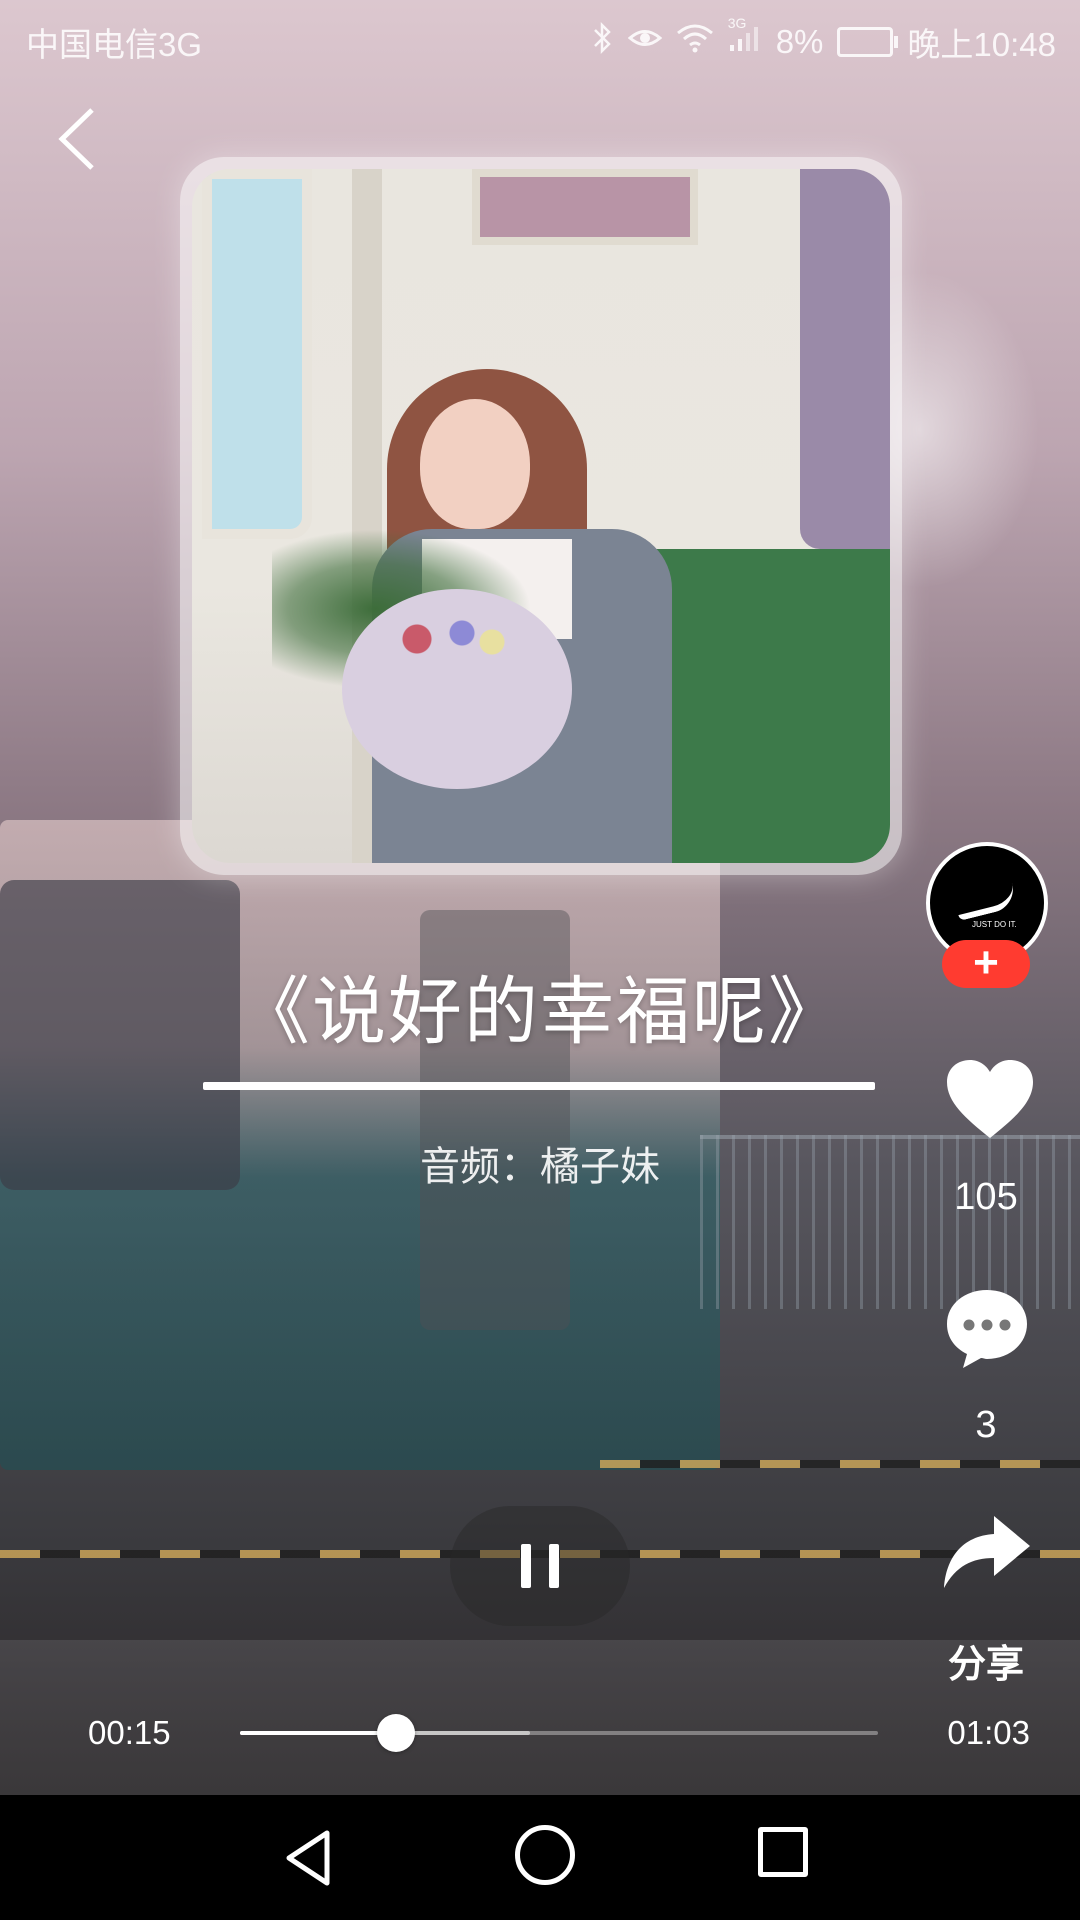 This screenshot has width=1080, height=1920. I want to click on comment-count: 3, so click(986, 1425).